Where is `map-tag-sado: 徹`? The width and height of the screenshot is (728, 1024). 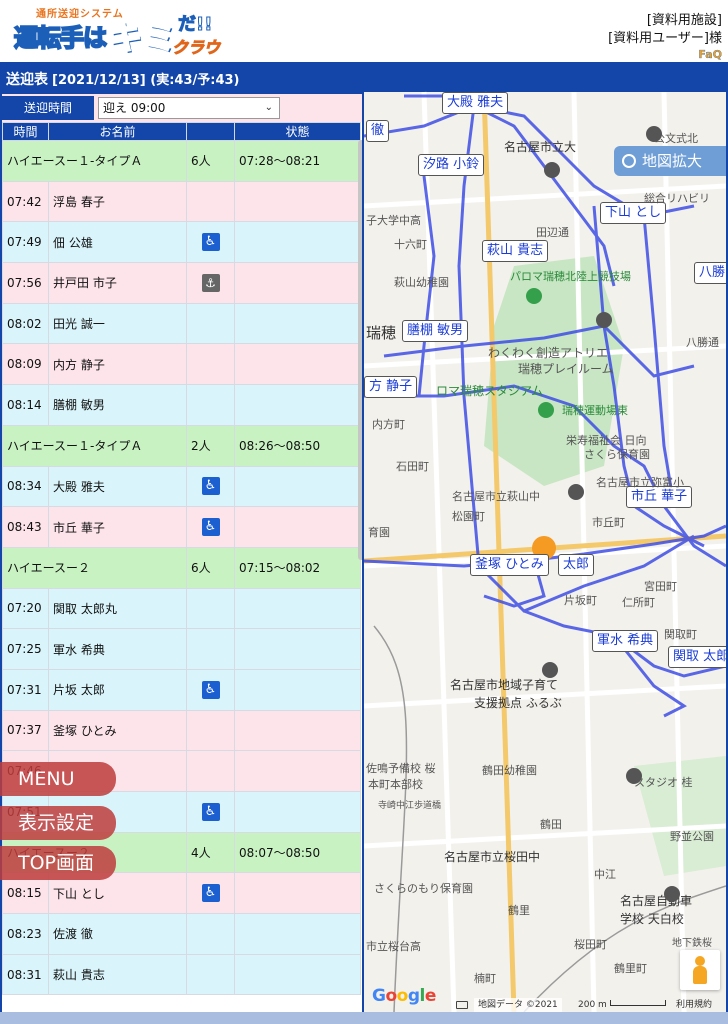
map-tag-sado: 徹 is located at coordinates (378, 131).